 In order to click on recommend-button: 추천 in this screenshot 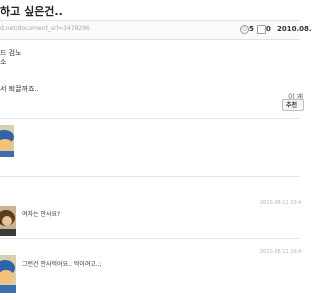, I will do `click(293, 105)`.